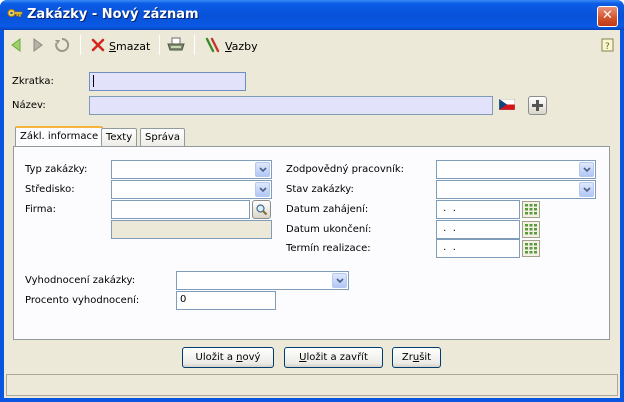  I want to click on zodpovedny-label: Zodpovědný pracovník:, so click(345, 169).